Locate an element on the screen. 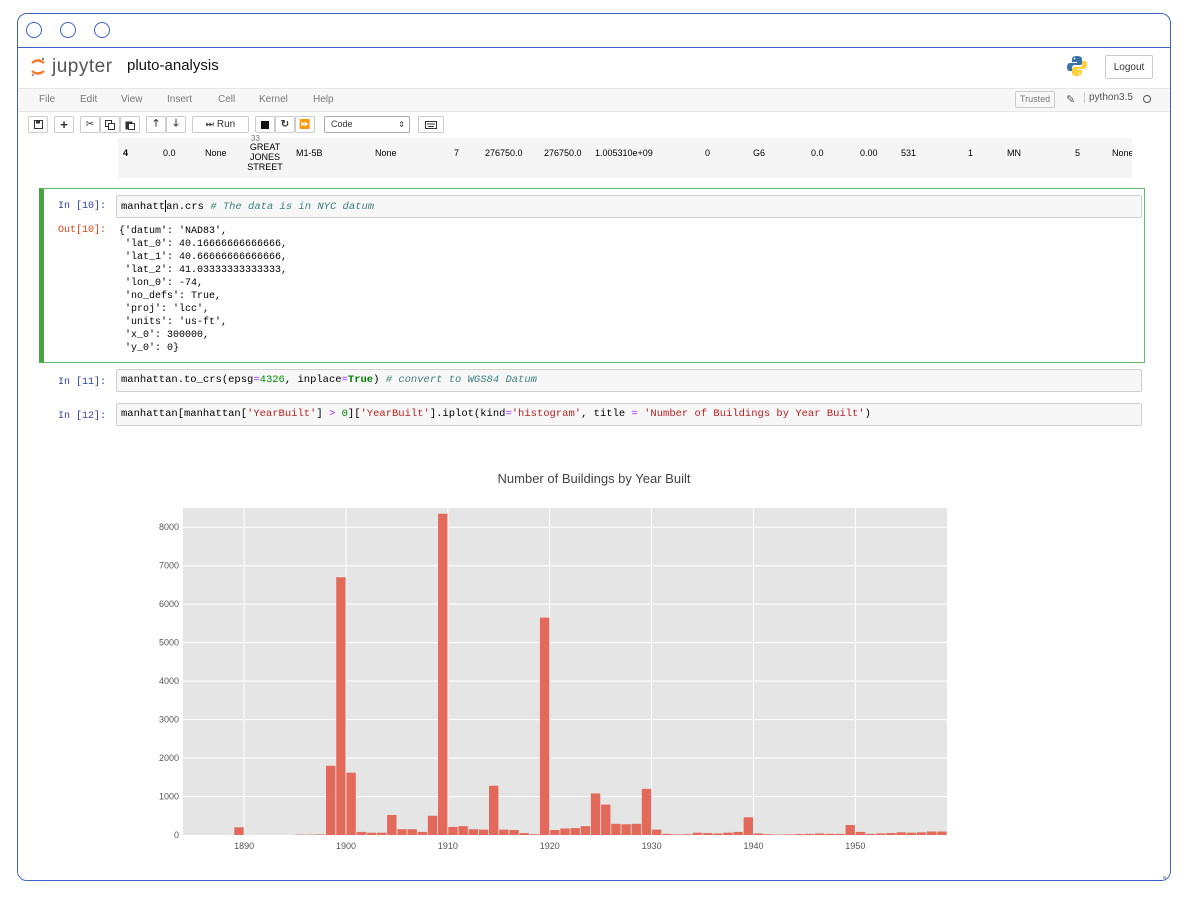  run-button-label: Run is located at coordinates (226, 124).